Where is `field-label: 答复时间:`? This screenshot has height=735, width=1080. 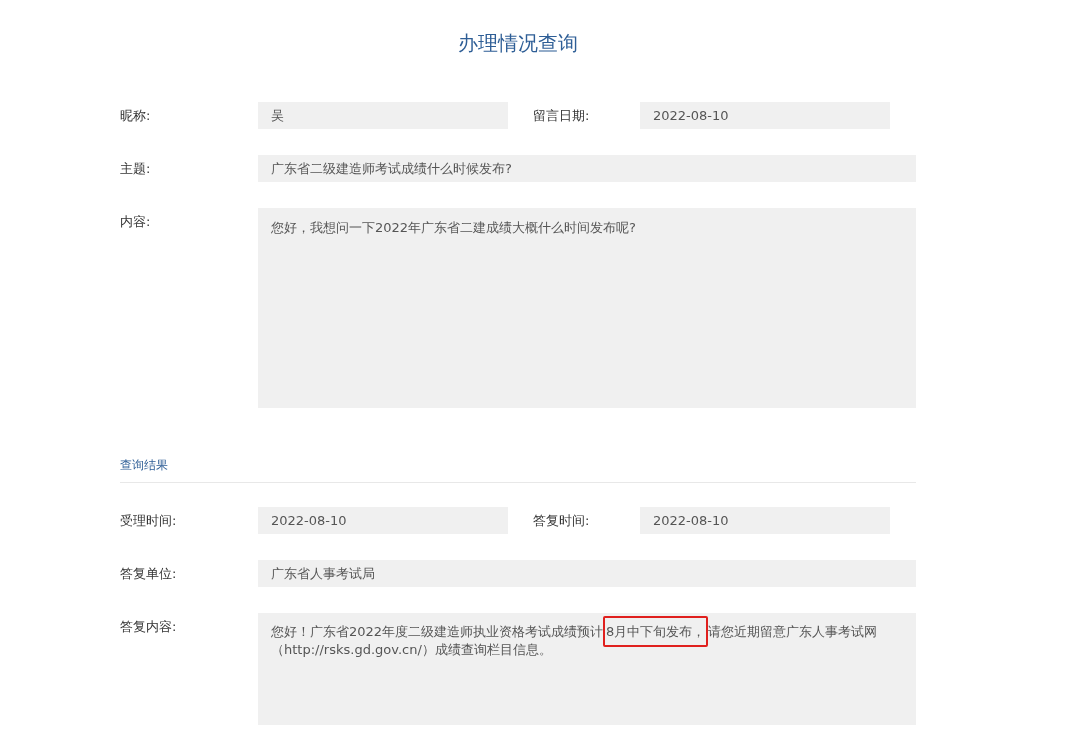
field-label: 答复时间: is located at coordinates (561, 521).